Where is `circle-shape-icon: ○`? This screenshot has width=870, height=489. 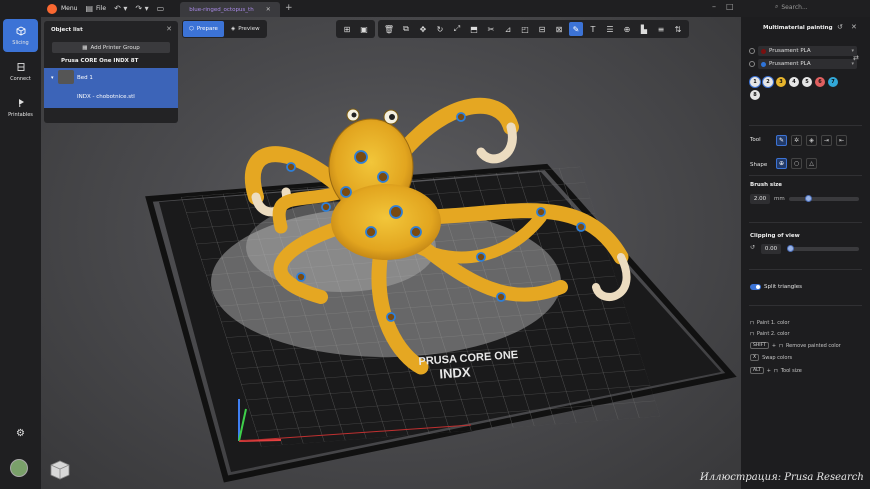 circle-shape-icon: ○ is located at coordinates (796, 163).